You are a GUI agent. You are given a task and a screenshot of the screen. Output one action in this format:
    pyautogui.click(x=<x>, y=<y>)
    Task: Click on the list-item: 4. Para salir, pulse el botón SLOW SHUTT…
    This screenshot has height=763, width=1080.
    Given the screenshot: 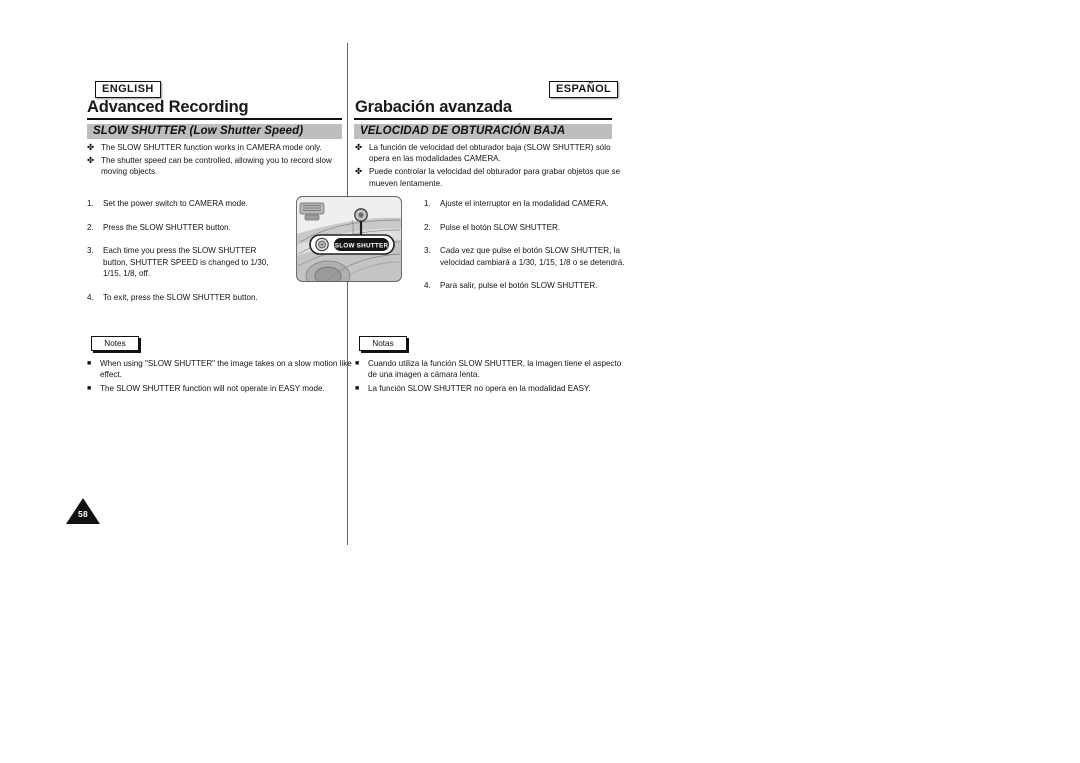 What is the action you would take?
    pyautogui.click(x=527, y=285)
    